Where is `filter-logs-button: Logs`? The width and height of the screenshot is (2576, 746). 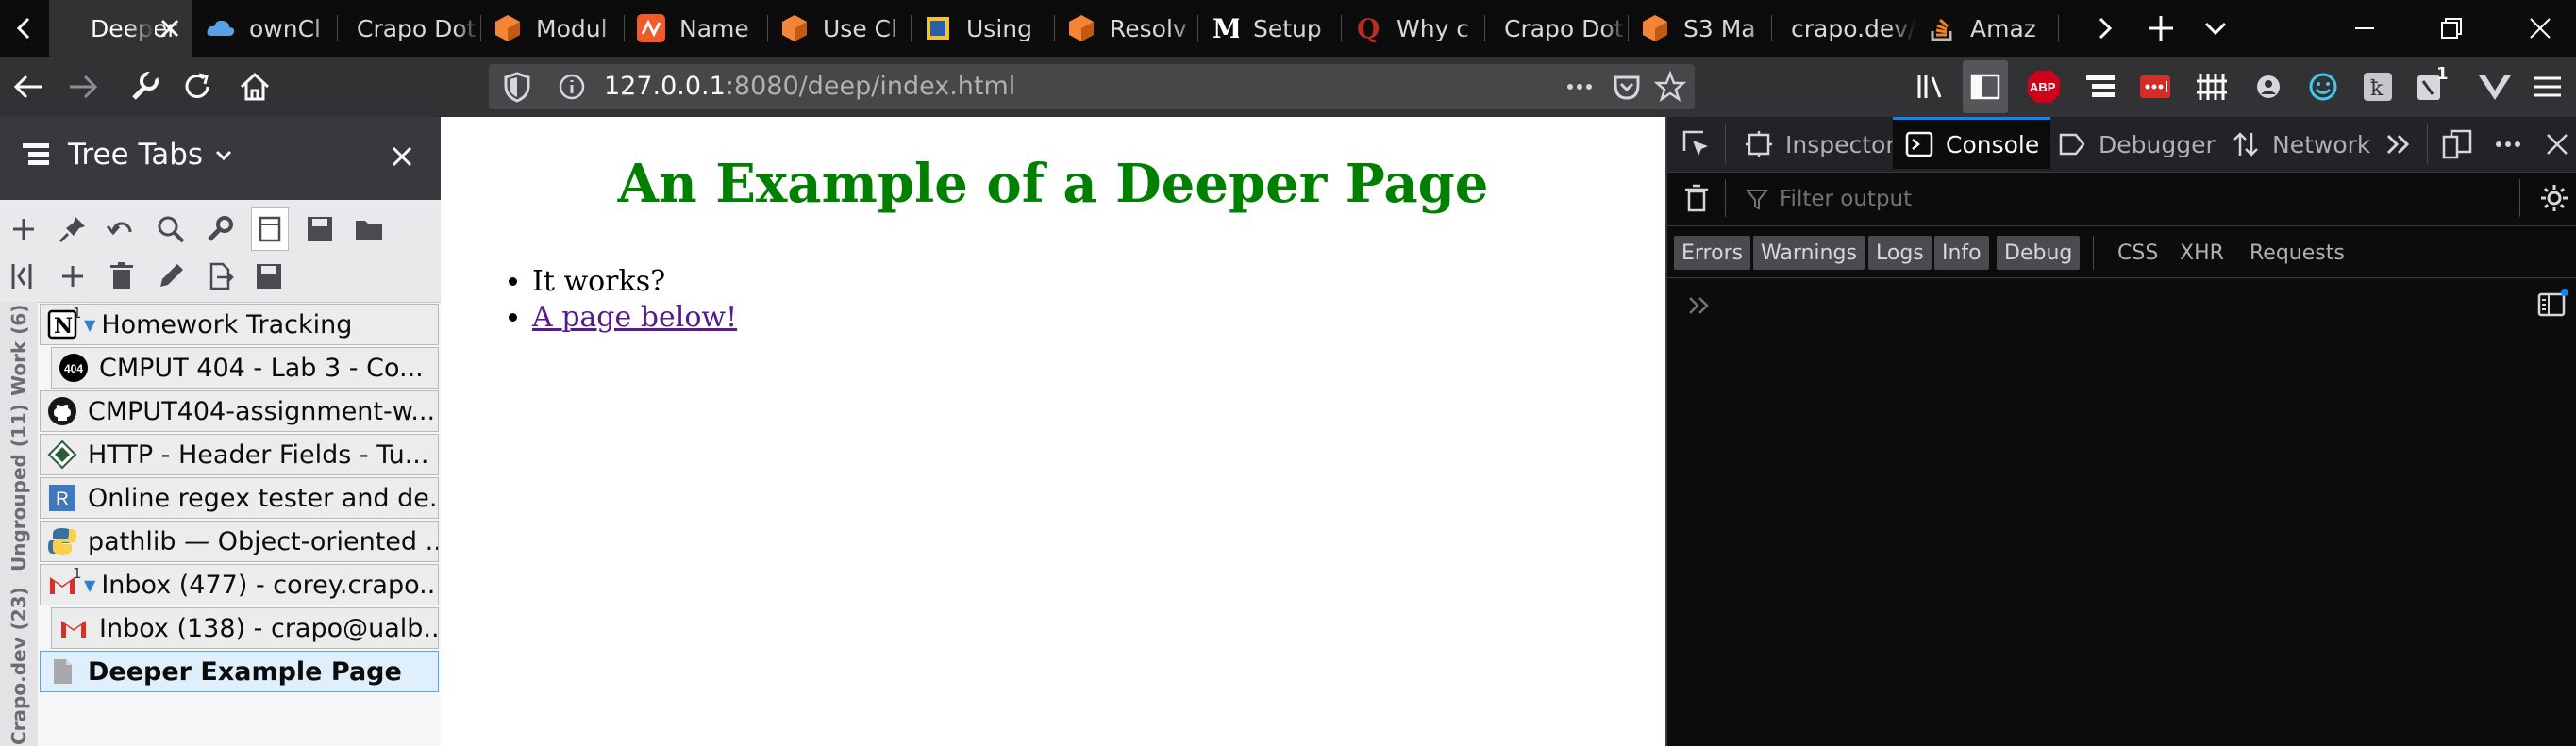
filter-logs-button: Logs is located at coordinates (1900, 253).